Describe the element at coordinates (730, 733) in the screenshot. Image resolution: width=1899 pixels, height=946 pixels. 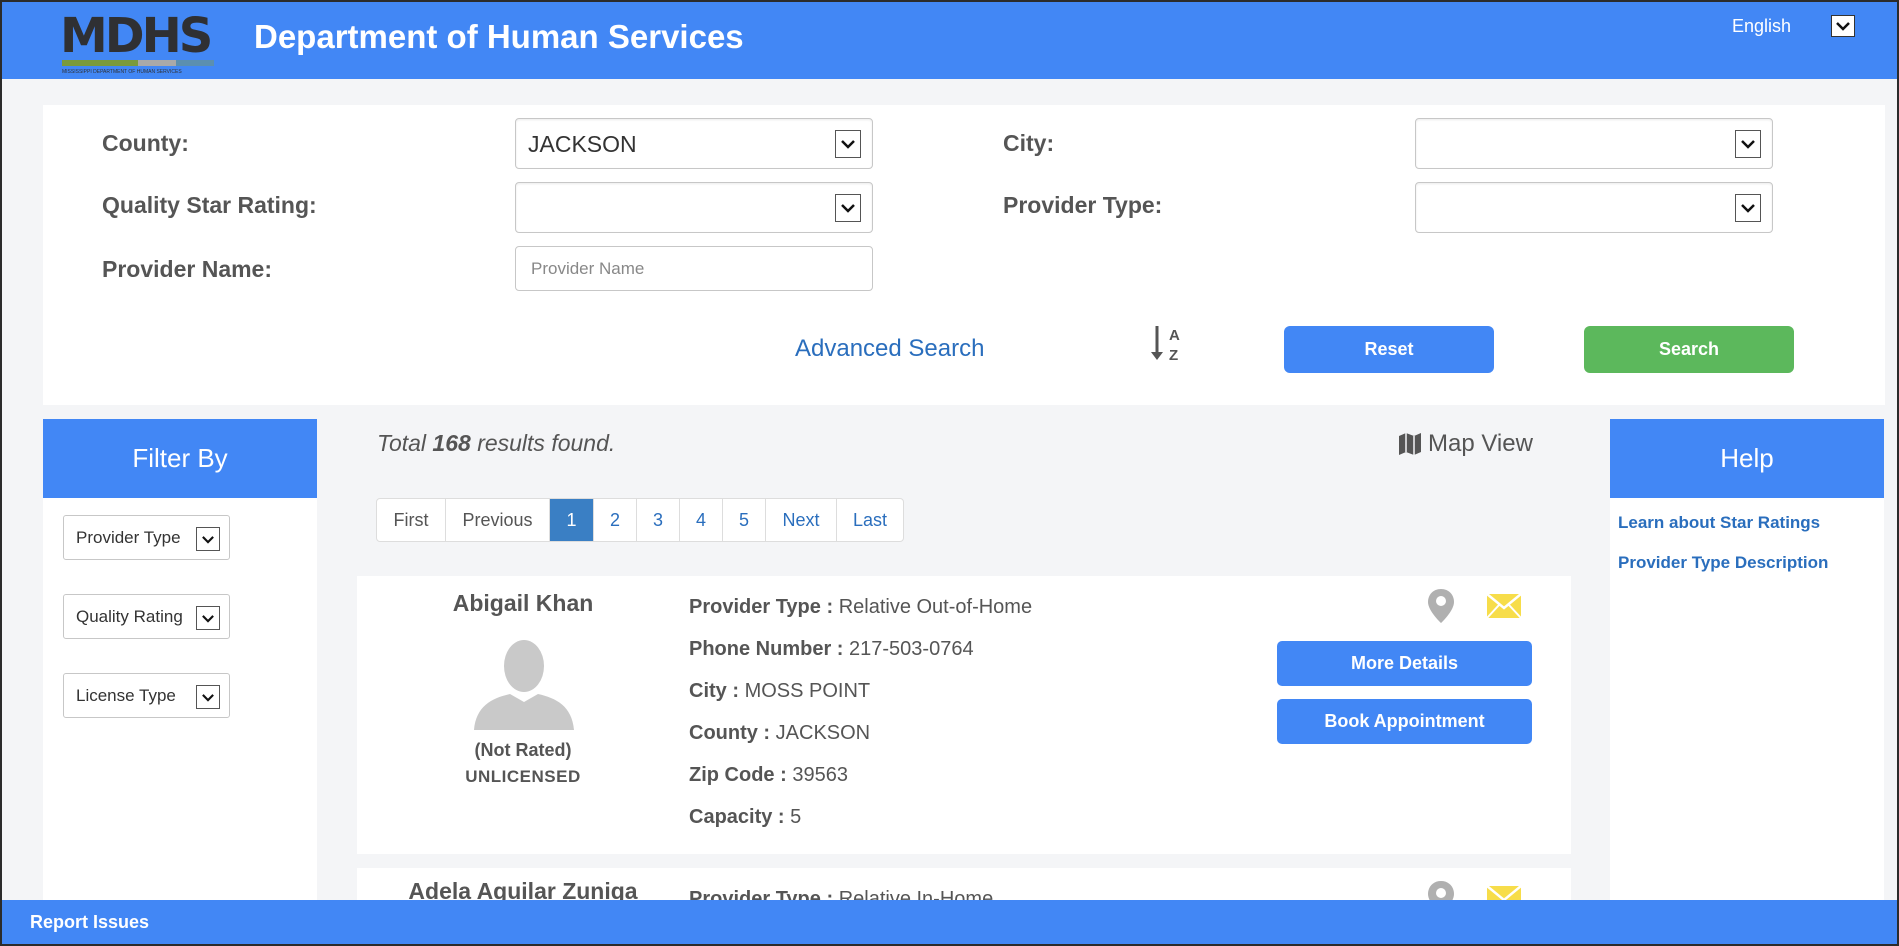
I see `info-label: County :` at that location.